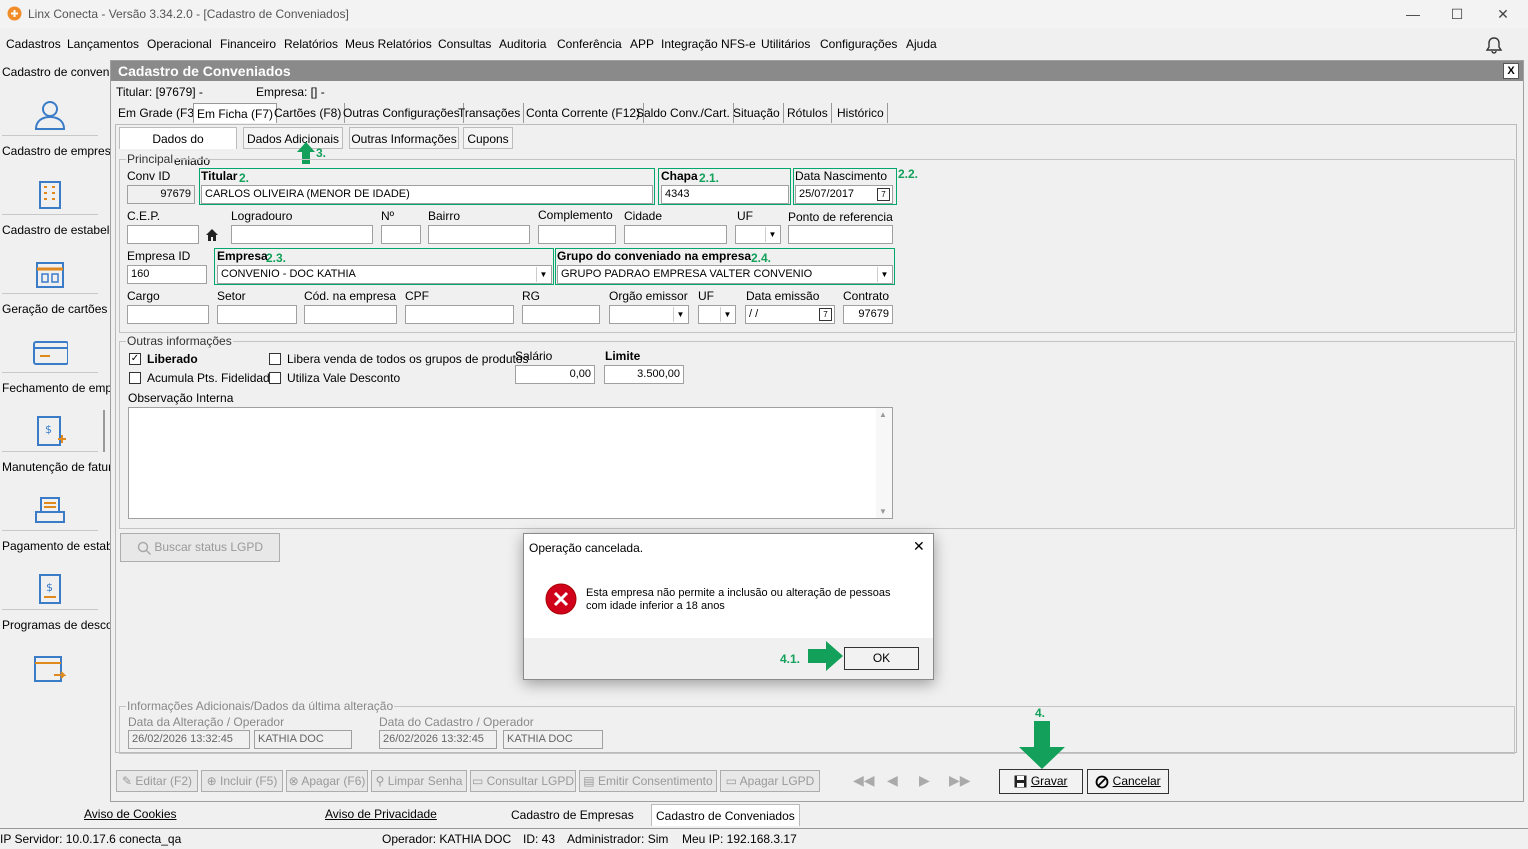 This screenshot has width=1528, height=849. I want to click on gravar-button: Gravar, so click(1041, 781).